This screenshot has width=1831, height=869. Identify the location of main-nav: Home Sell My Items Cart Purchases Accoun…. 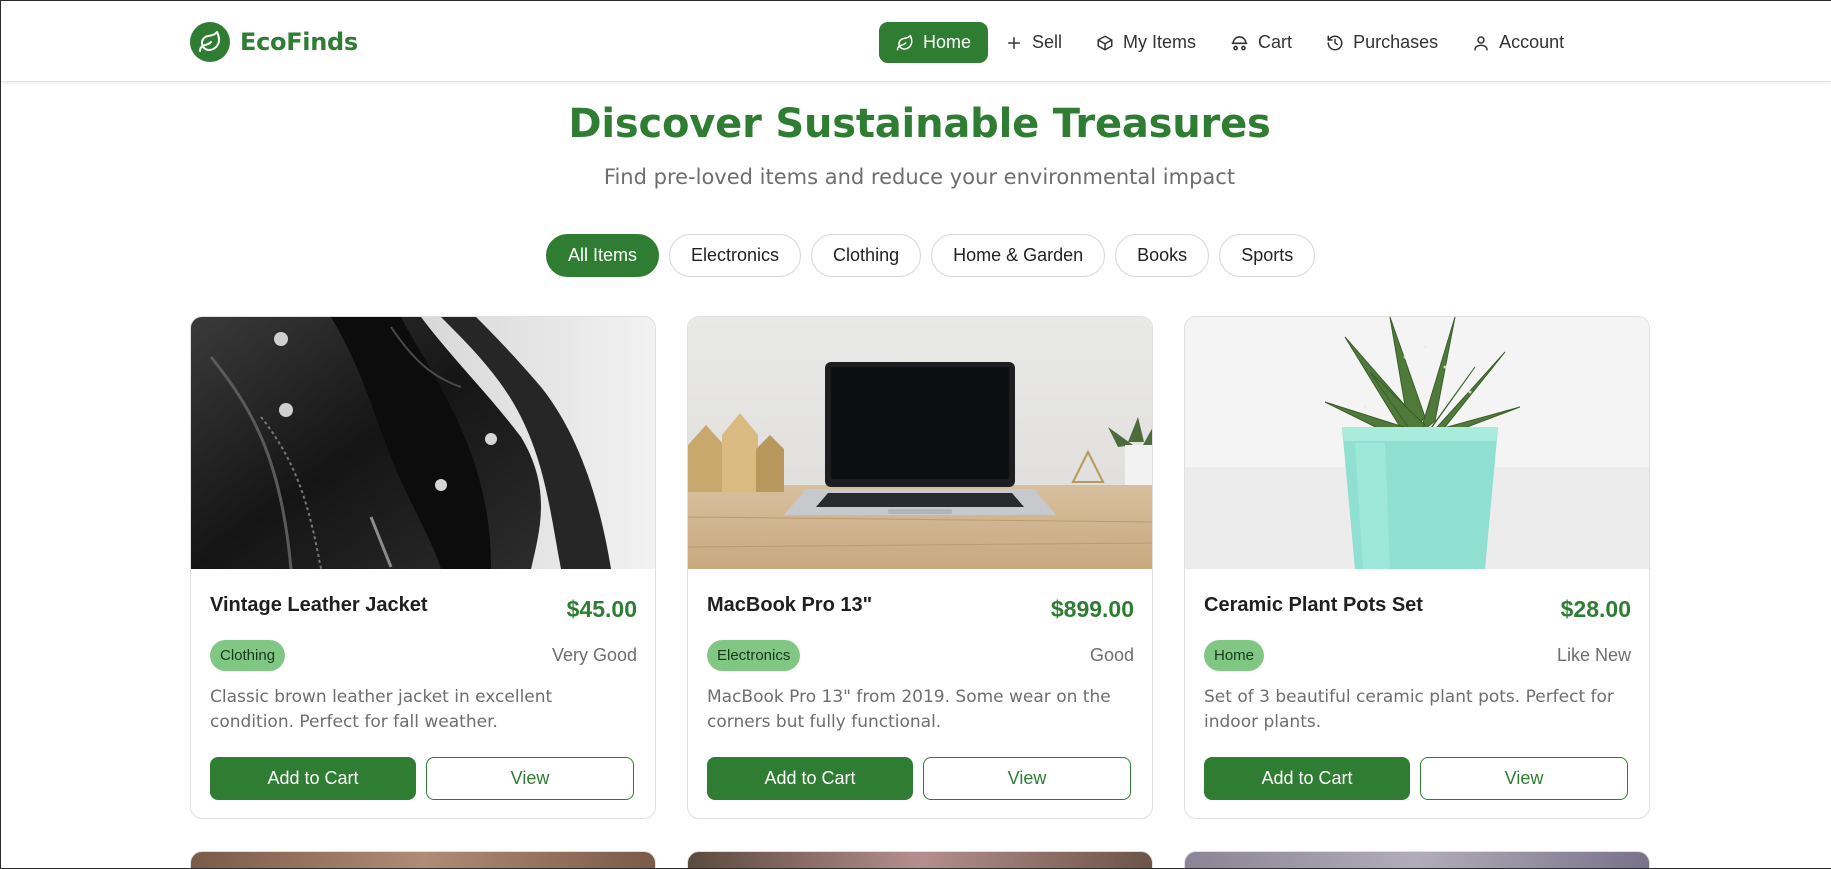
(1230, 42).